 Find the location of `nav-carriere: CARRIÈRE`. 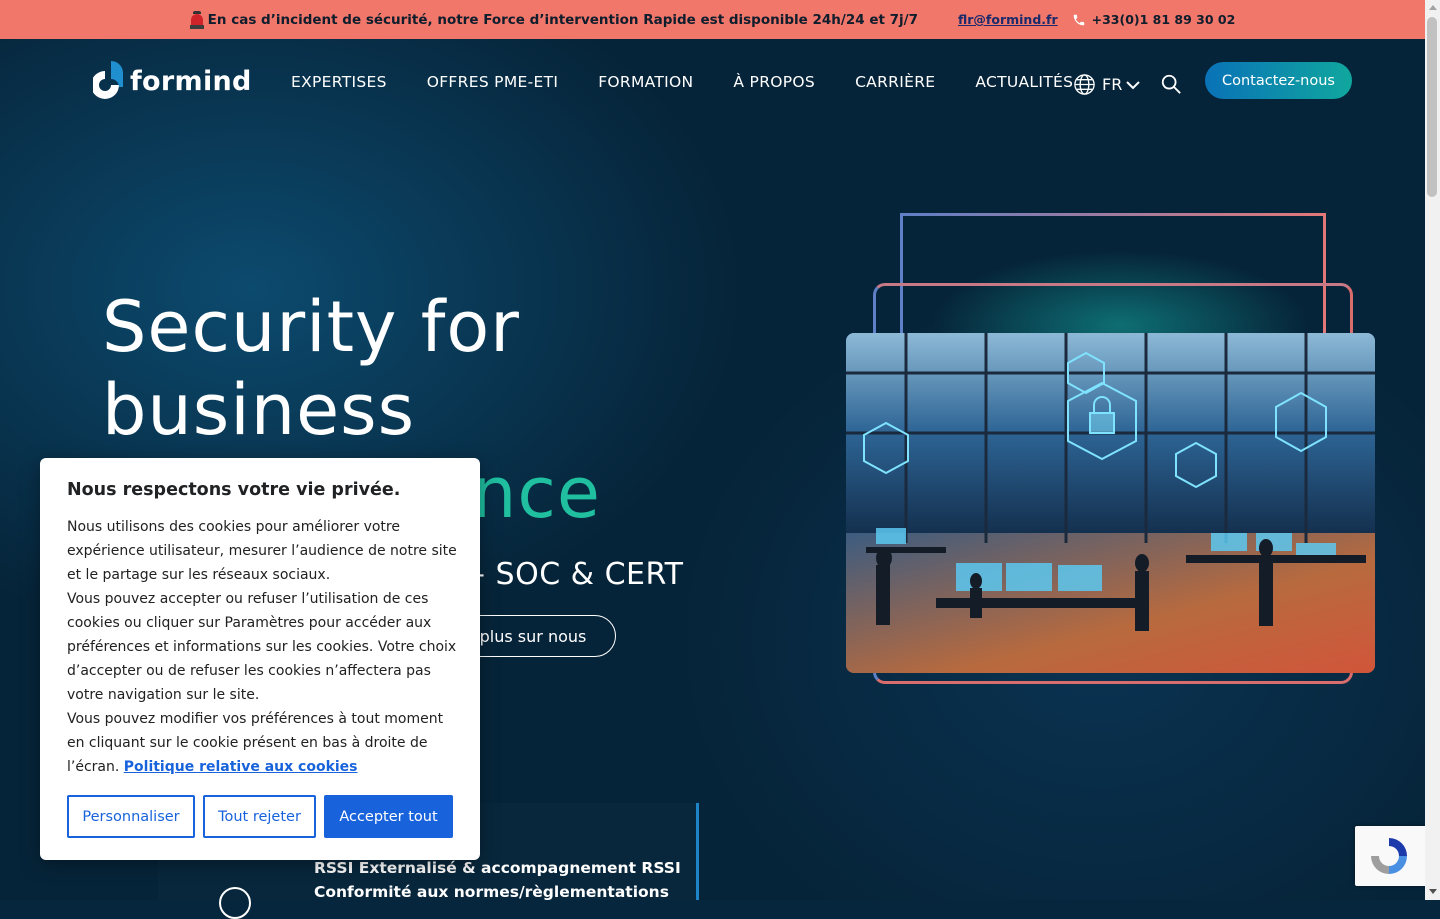

nav-carriere: CARRIÈRE is located at coordinates (895, 82).